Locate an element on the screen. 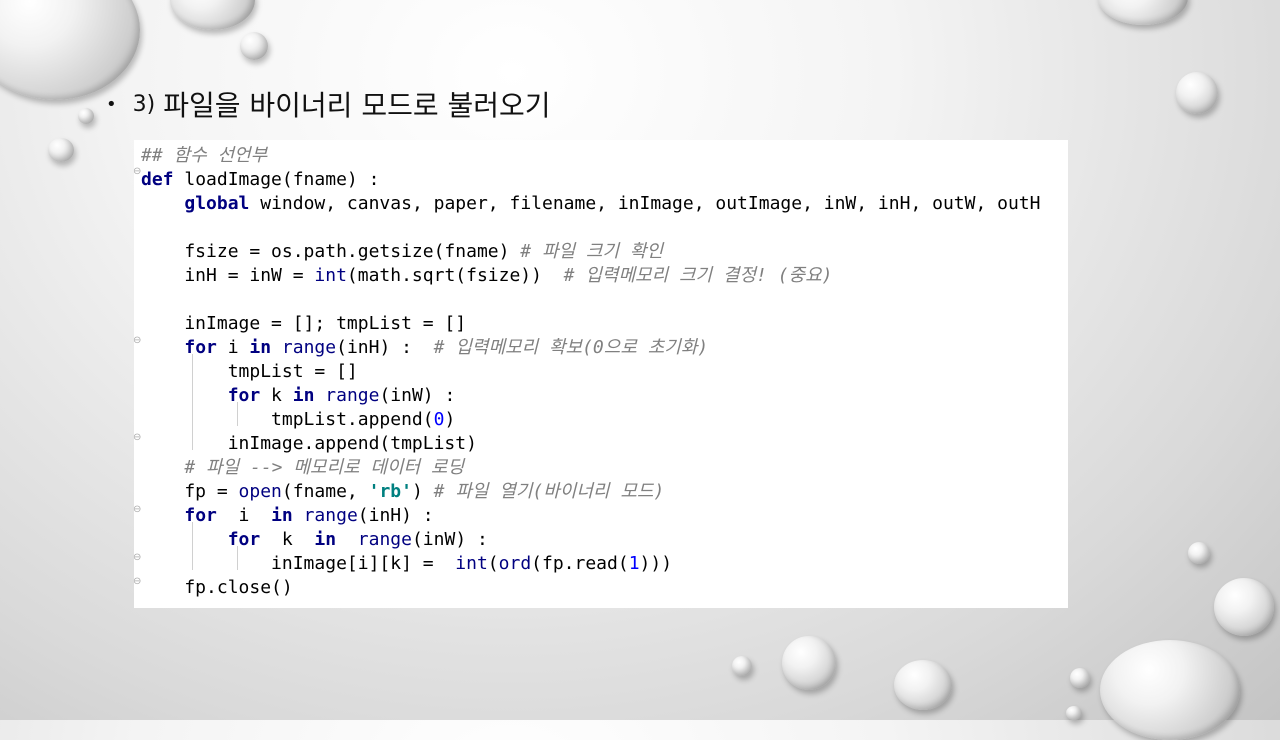  slide-heading-text: 파일을 바이너리 모드로 불러오기 is located at coordinates (357, 105).